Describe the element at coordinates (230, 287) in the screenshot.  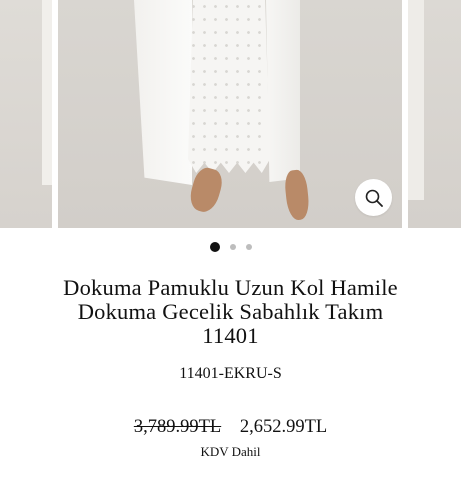
I see `product-title-line1: Dokuma Pamuklu Uzun Kol Hamile` at that location.